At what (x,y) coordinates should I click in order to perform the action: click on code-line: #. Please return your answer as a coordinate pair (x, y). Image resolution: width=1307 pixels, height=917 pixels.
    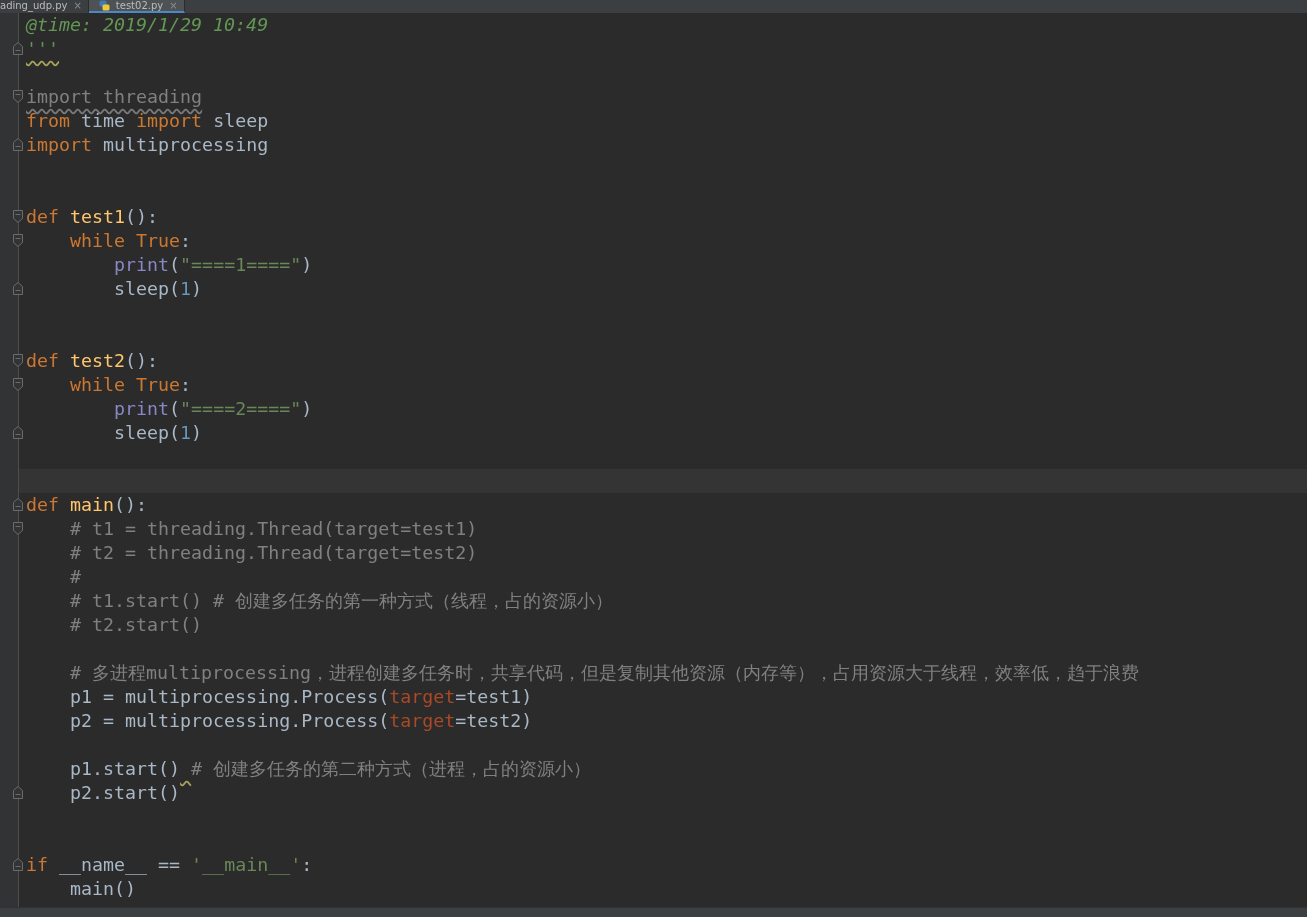
    Looking at the image, I should click on (76, 577).